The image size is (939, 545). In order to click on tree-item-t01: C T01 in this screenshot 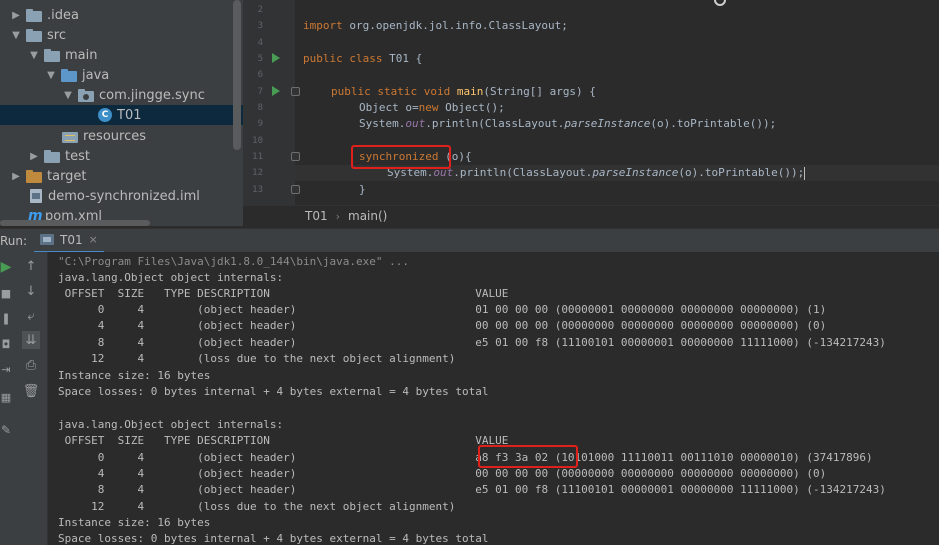, I will do `click(121, 115)`.